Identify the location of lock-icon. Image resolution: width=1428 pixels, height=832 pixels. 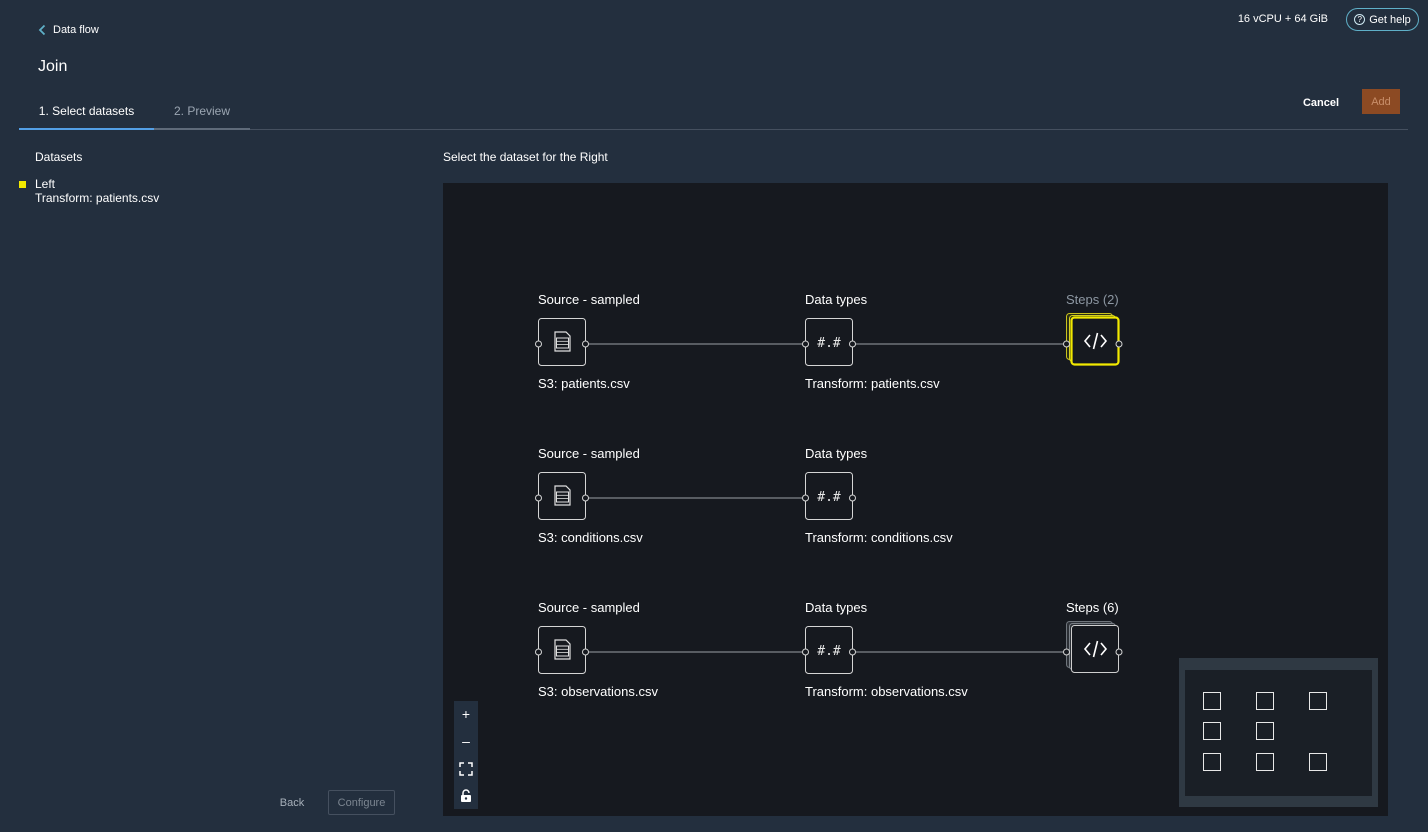
(466, 795).